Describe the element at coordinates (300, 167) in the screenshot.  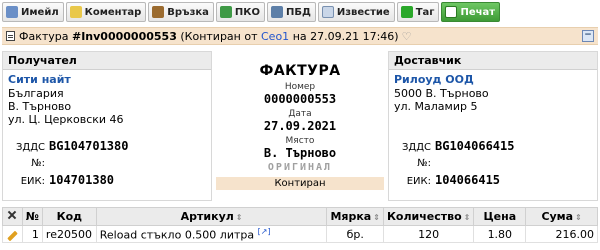
I see `original-mark: ОРИГИНАЛ` at that location.